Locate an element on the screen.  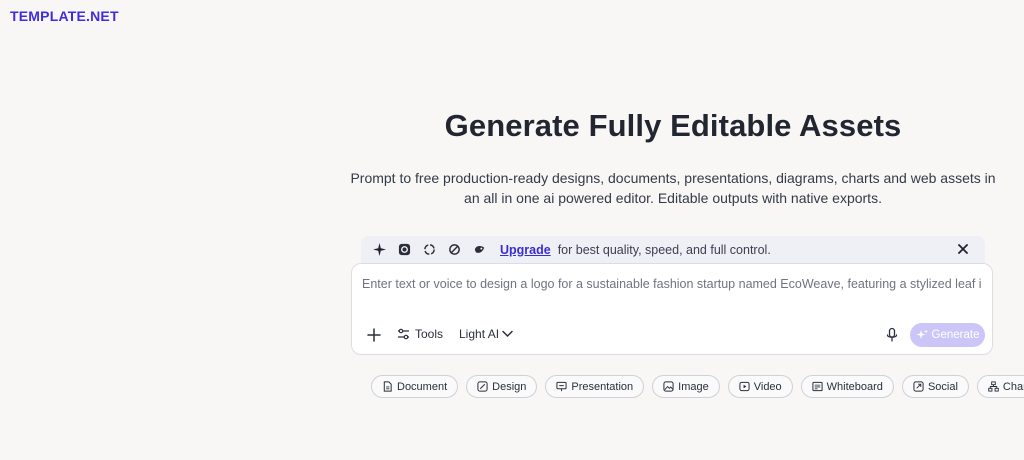
social-icon is located at coordinates (918, 386).